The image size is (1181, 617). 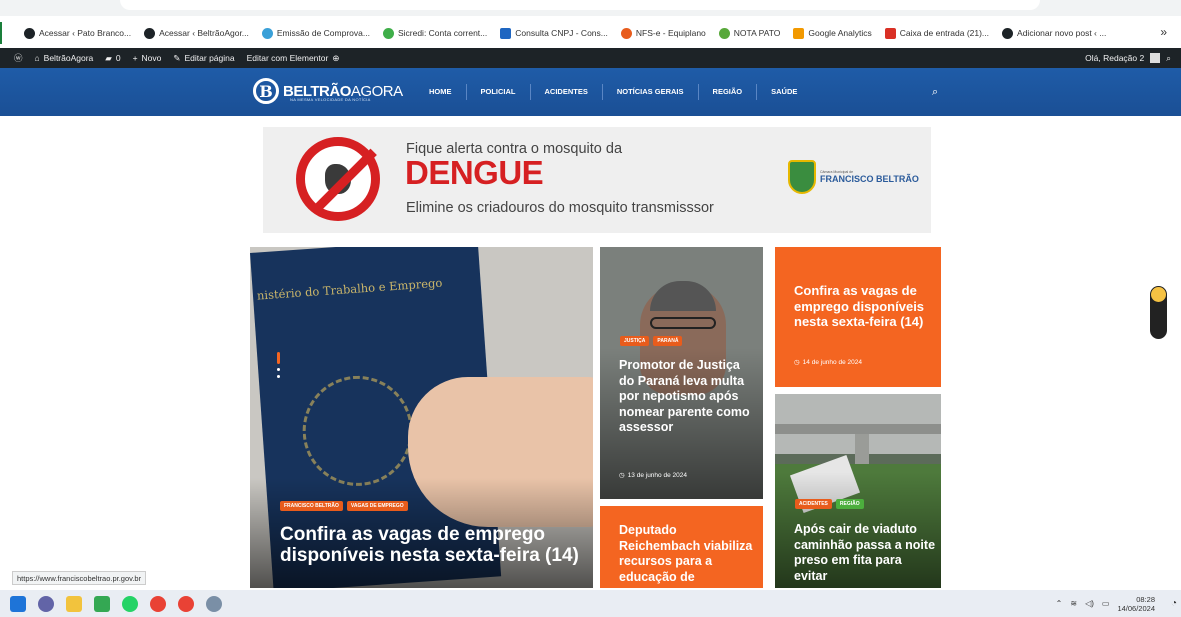 I want to click on menu-saude: SAÚDE, so click(x=784, y=92).